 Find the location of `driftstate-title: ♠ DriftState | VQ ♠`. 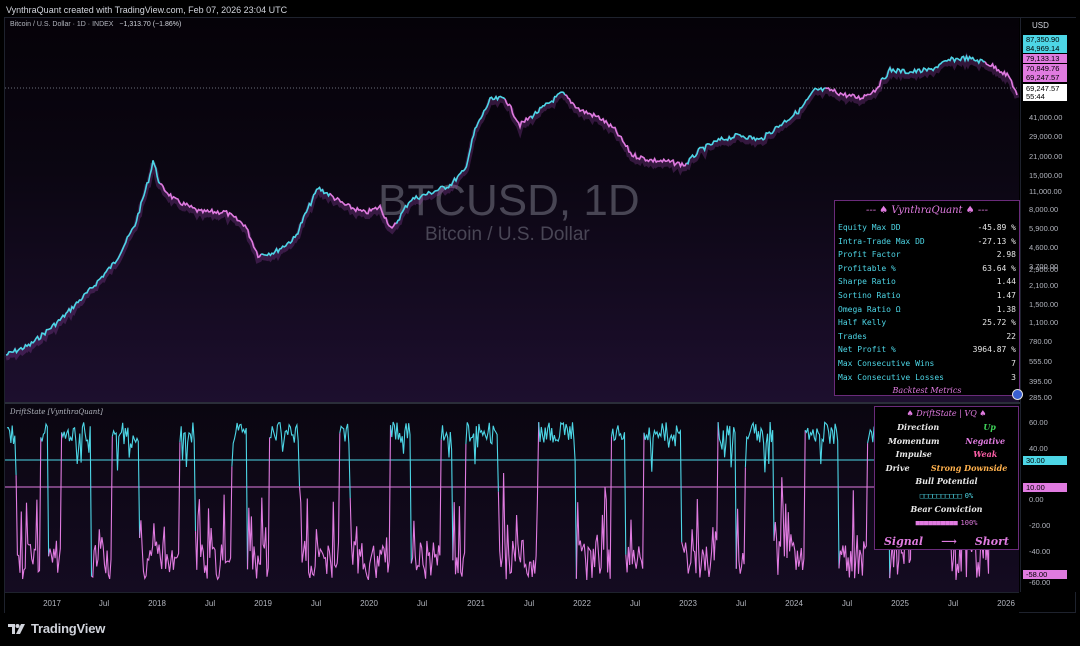

driftstate-title: ♠ DriftState | VQ ♠ is located at coordinates (946, 413).